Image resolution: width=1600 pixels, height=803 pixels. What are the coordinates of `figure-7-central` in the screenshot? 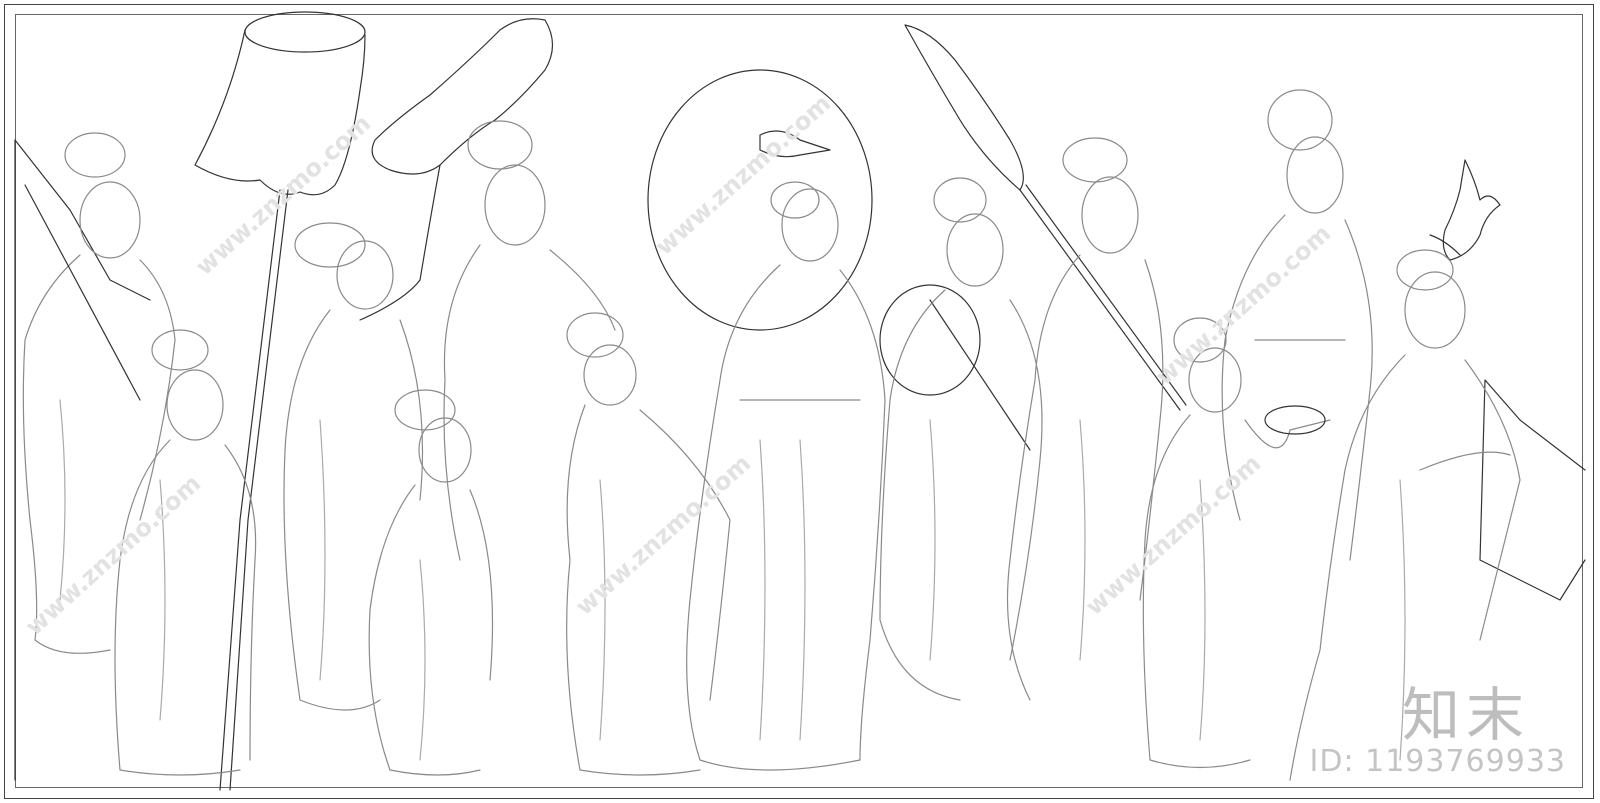 It's located at (786, 450).